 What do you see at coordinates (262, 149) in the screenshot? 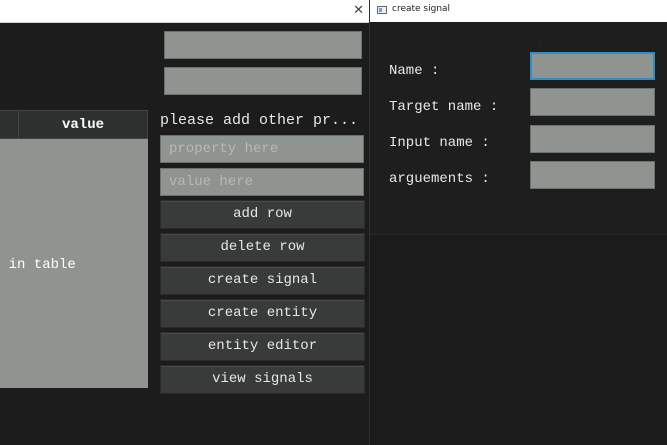
I see `property-input` at bounding box center [262, 149].